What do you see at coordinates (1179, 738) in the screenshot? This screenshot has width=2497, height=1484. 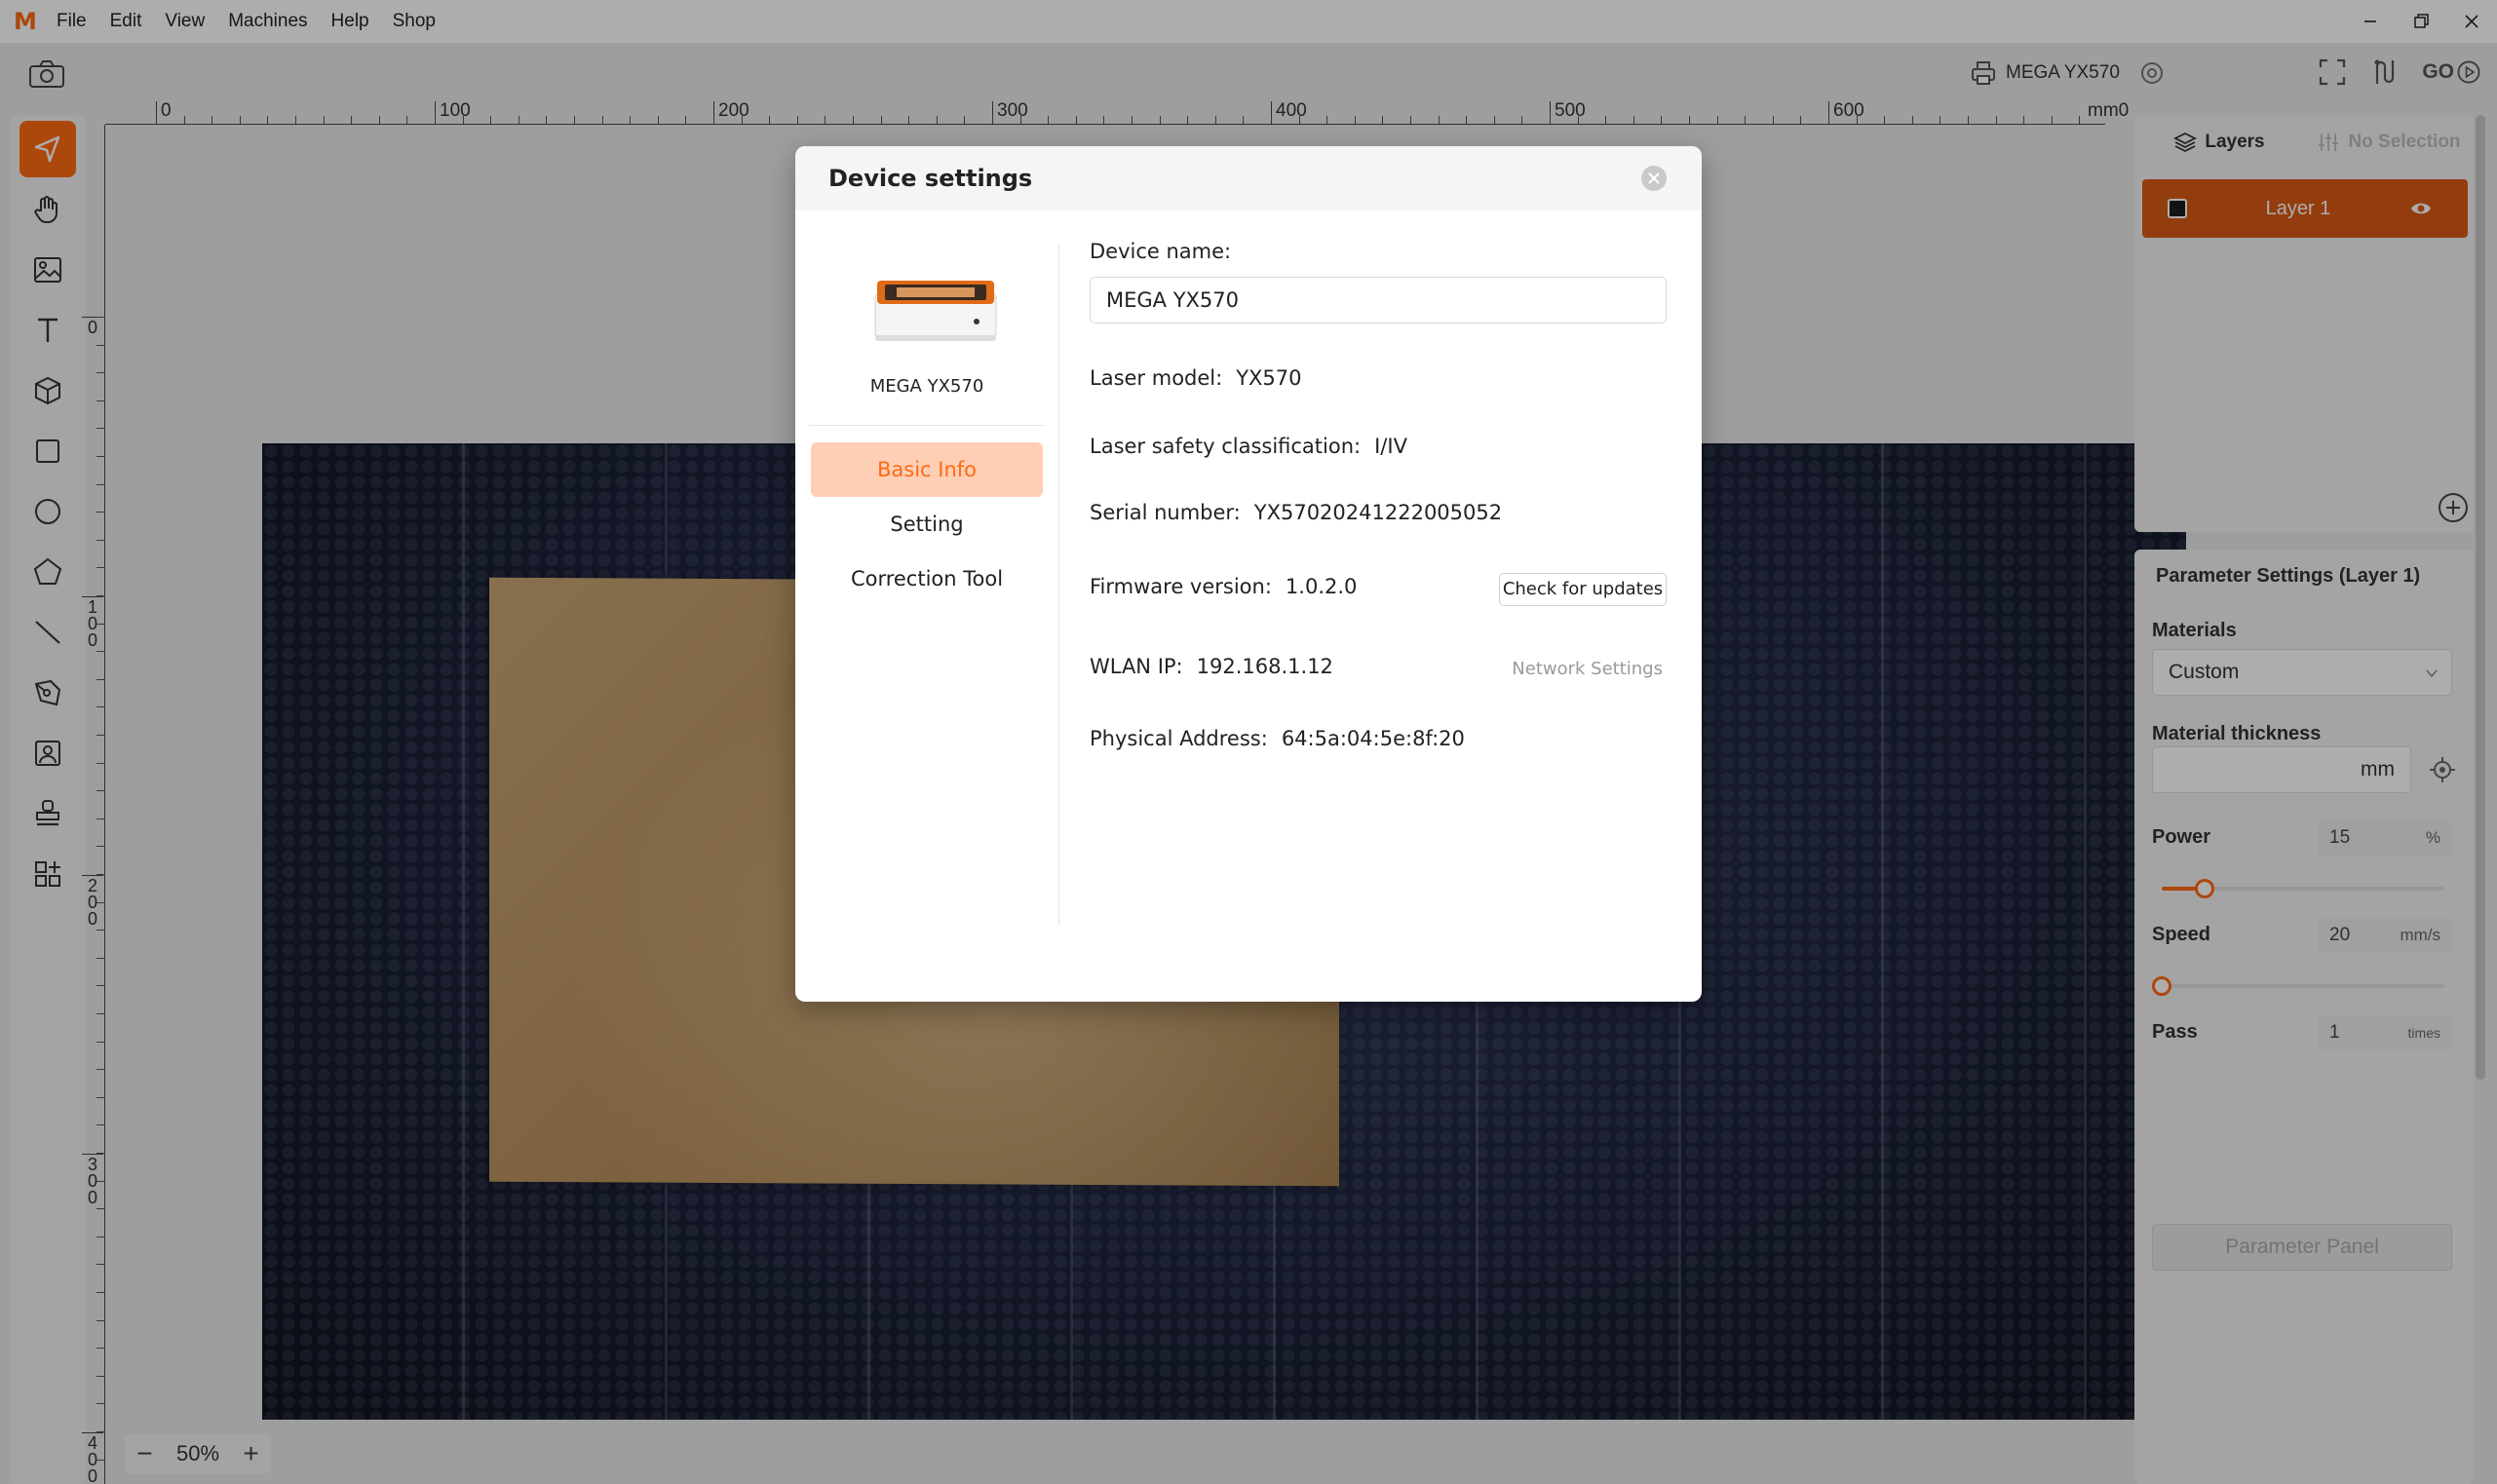 I see `mac-label: Physical Address:` at bounding box center [1179, 738].